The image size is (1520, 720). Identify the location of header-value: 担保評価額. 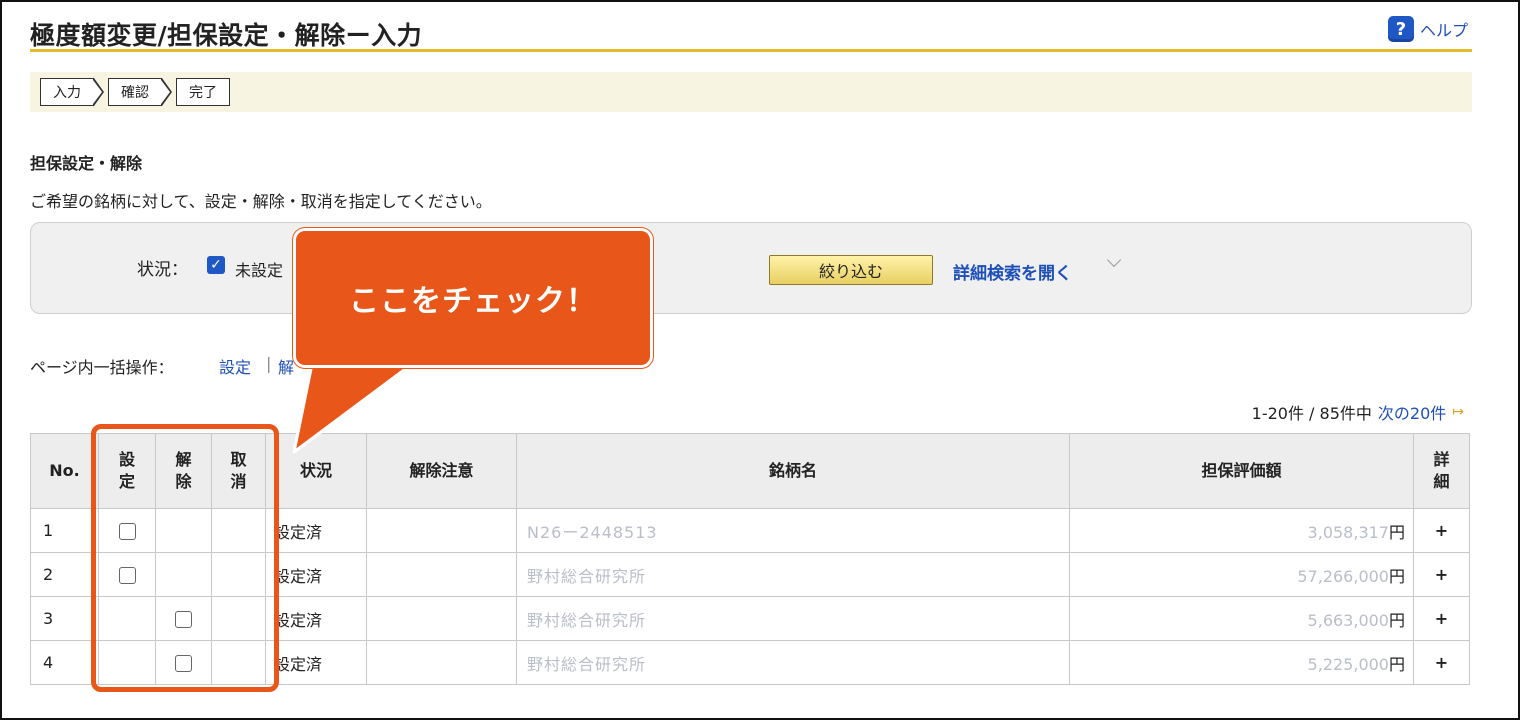
(1241, 471).